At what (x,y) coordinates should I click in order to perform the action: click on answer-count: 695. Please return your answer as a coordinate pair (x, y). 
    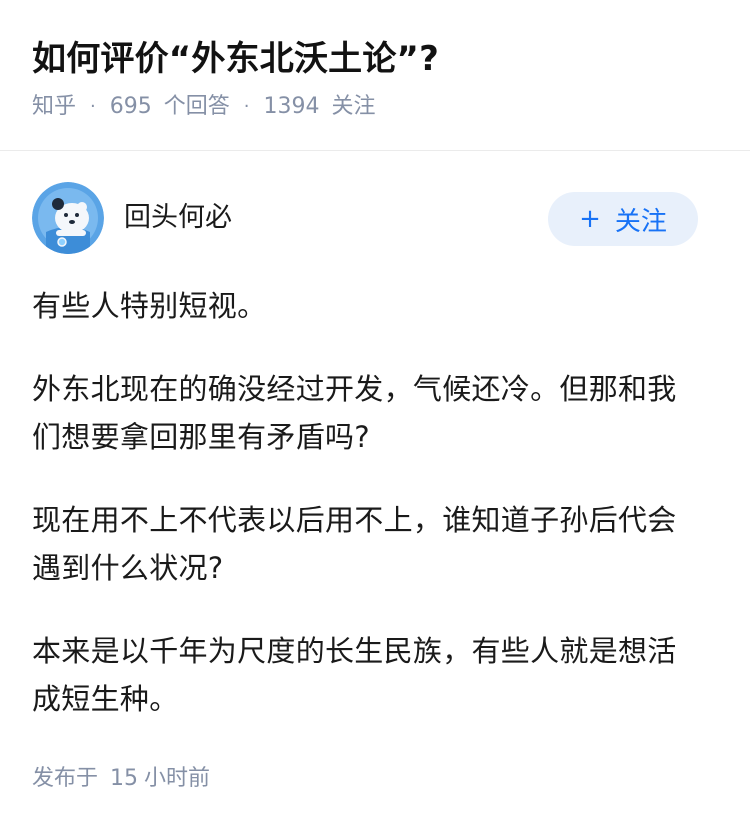
    Looking at the image, I should click on (130, 106).